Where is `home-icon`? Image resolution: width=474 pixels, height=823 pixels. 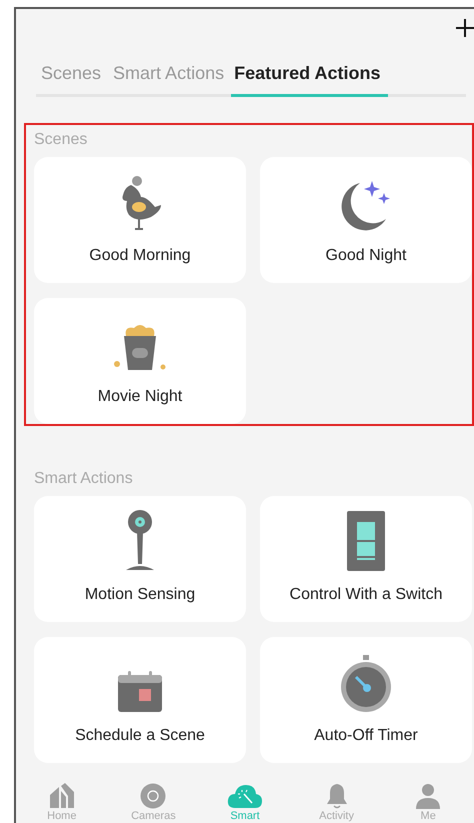
home-icon is located at coordinates (61, 796).